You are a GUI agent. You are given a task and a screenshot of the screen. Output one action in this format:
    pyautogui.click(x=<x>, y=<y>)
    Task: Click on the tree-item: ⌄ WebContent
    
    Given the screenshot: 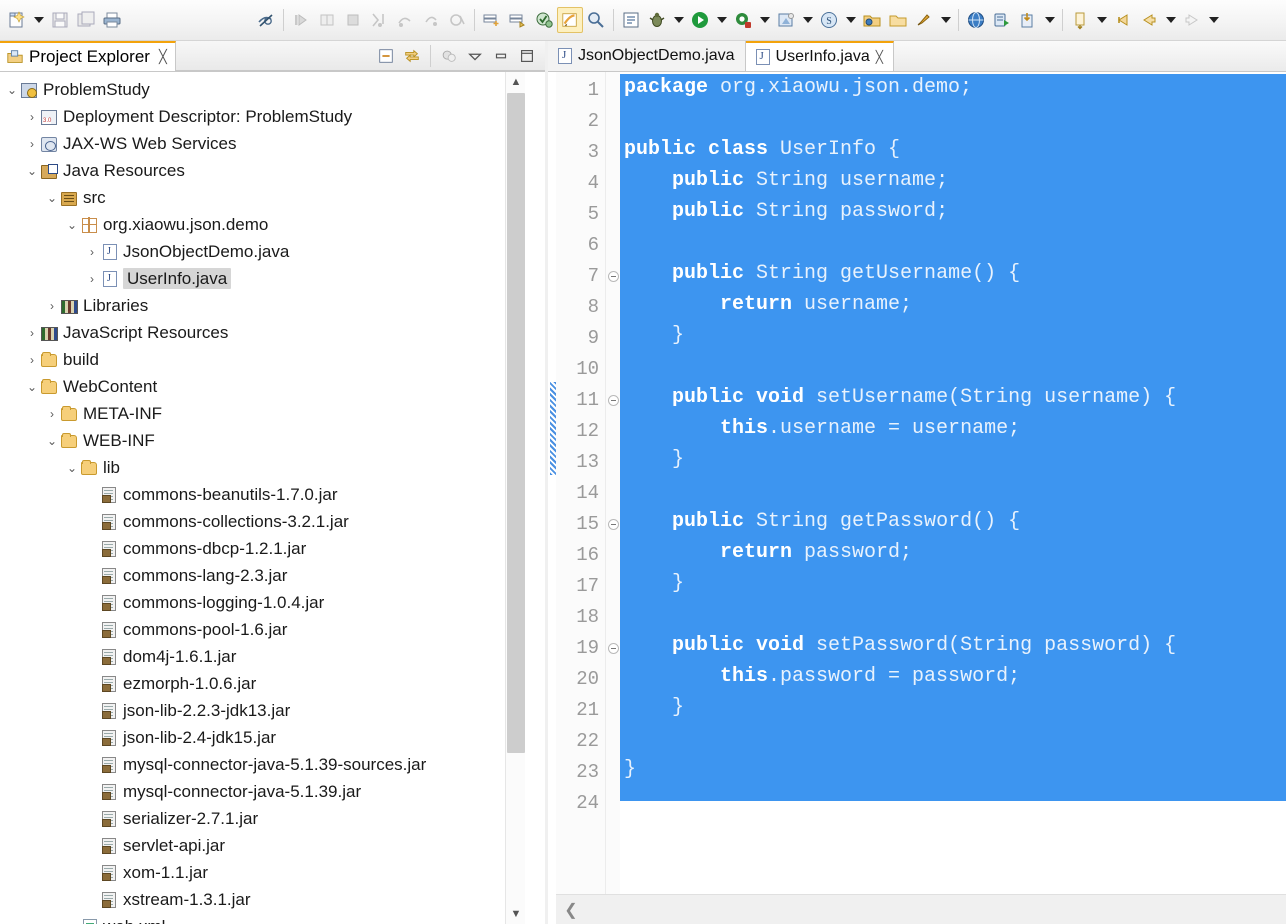 What is the action you would take?
    pyautogui.click(x=262, y=386)
    